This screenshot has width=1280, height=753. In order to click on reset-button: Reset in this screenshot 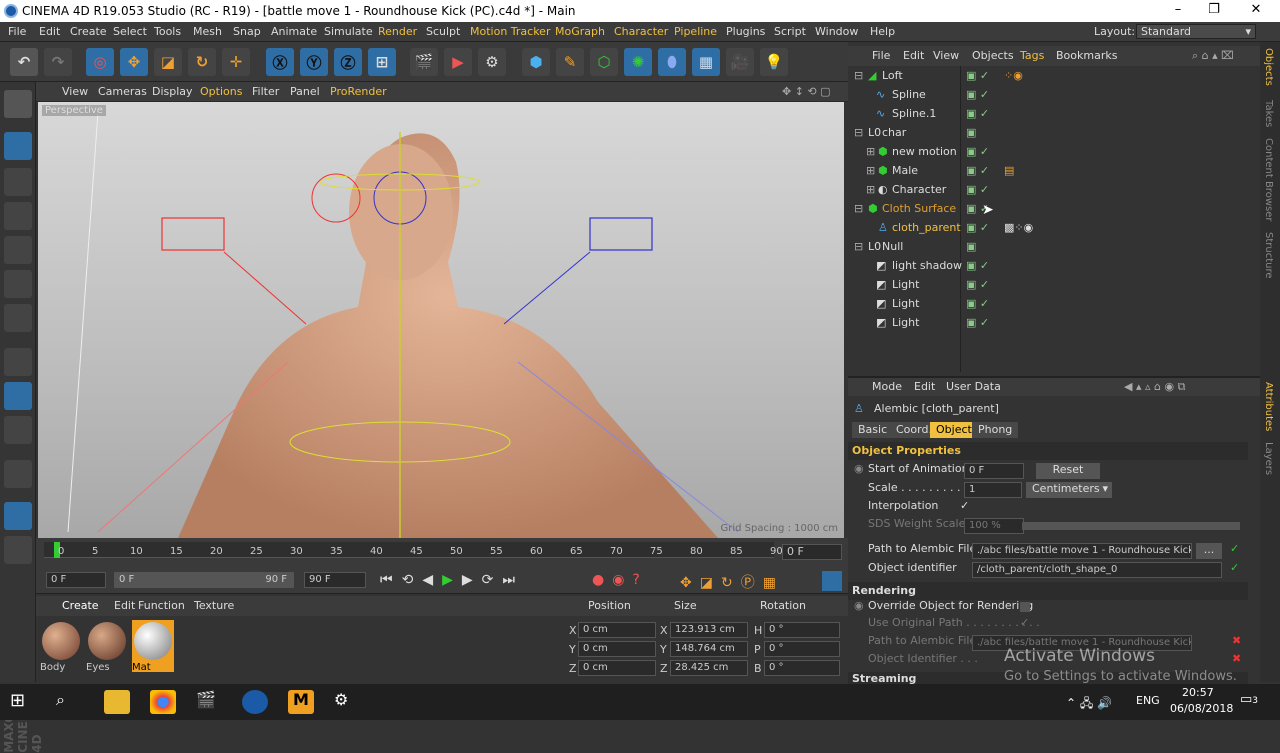, I will do `click(1068, 471)`.